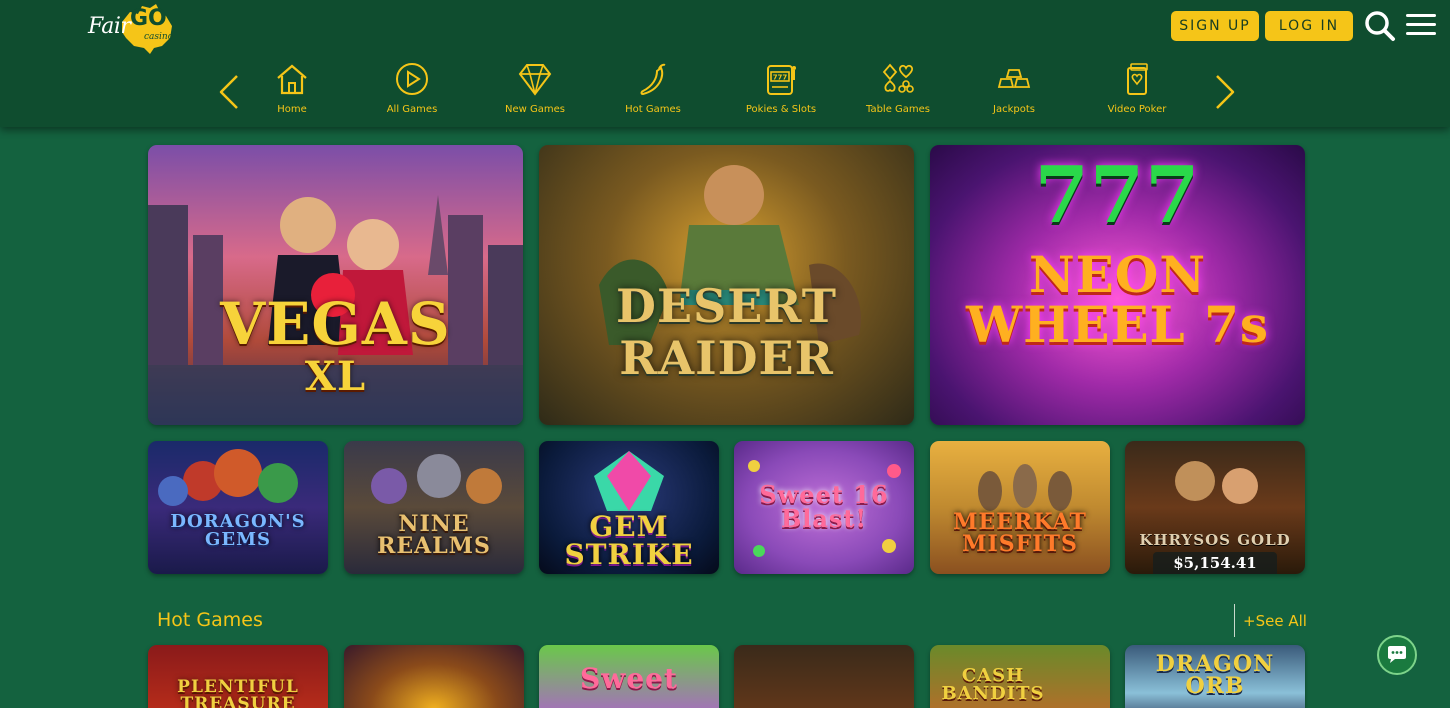  I want to click on nav-label-home: Home, so click(292, 109).